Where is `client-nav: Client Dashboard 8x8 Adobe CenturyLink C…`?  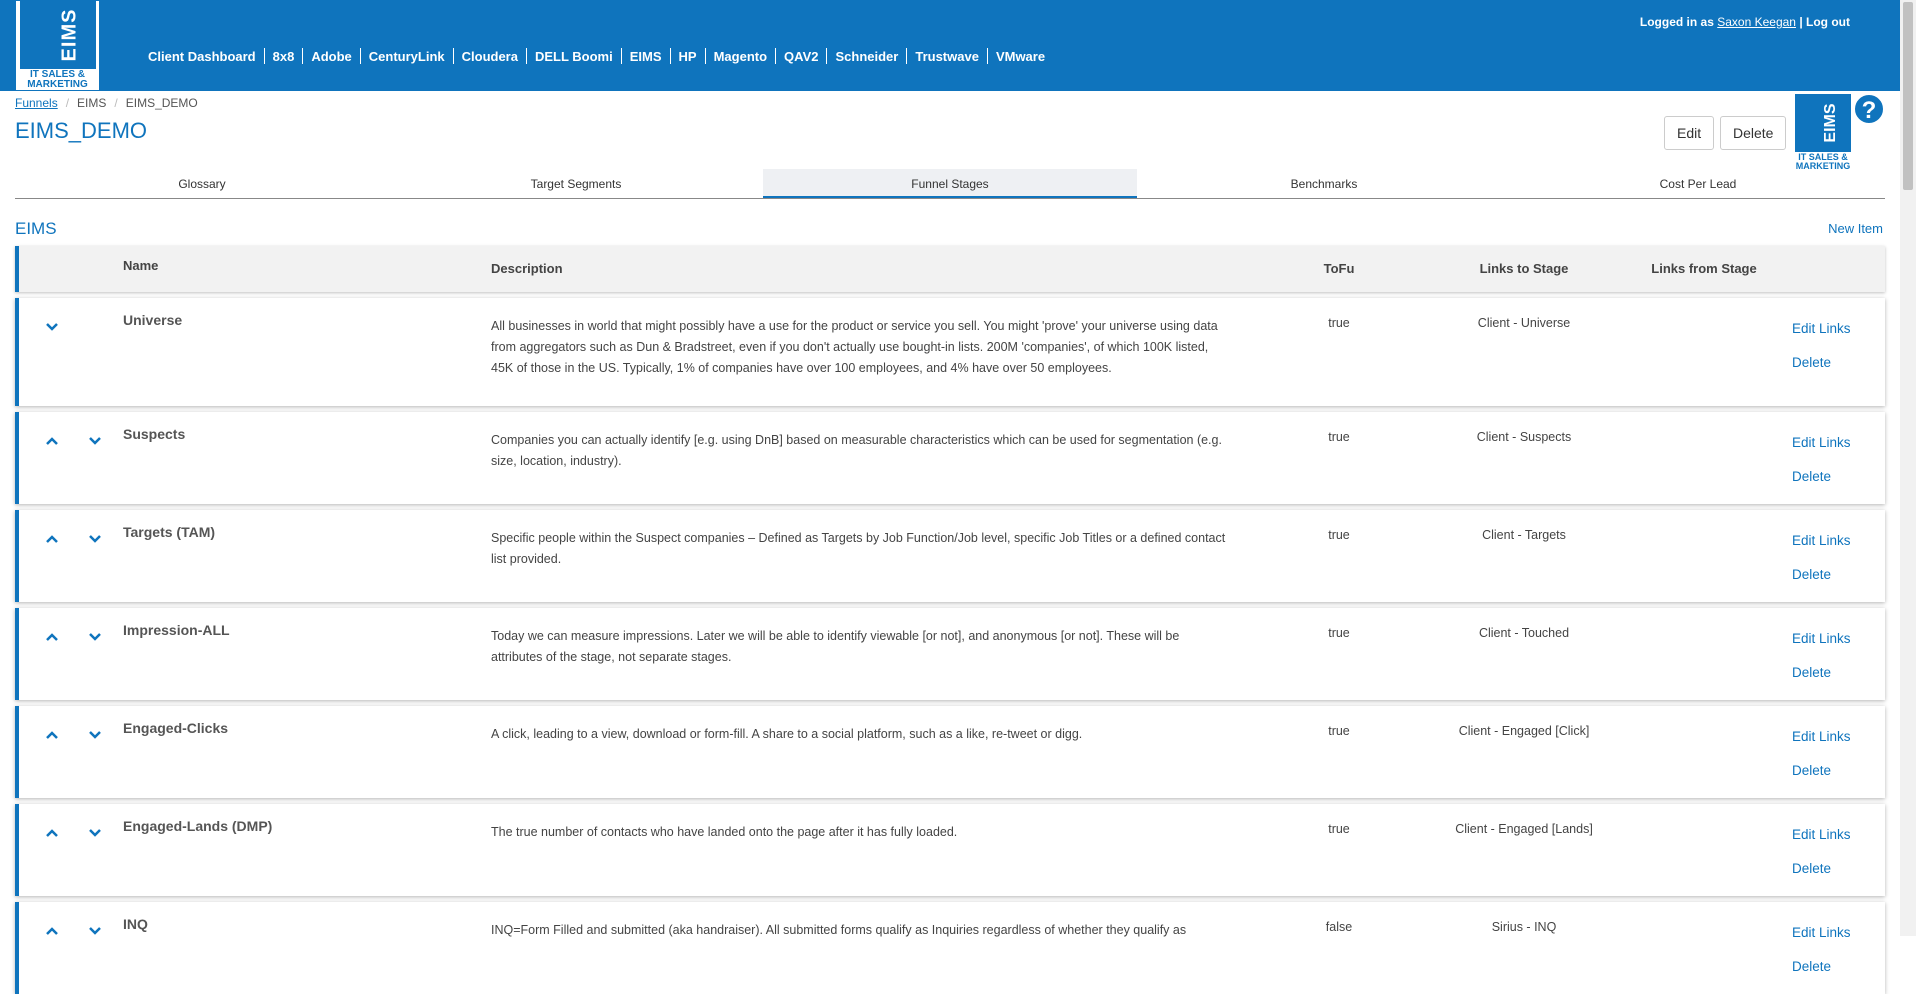
client-nav: Client Dashboard 8x8 Adobe CenturyLink C… is located at coordinates (596, 56).